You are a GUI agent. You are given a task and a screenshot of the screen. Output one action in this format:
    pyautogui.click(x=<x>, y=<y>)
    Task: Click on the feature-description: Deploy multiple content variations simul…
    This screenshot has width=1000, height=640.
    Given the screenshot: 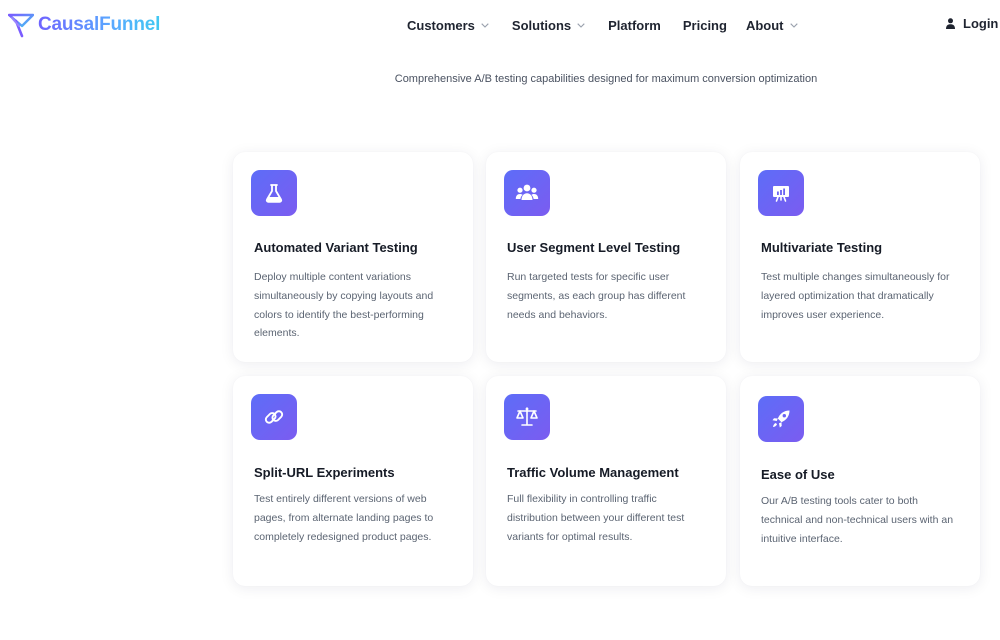 What is the action you would take?
    pyautogui.click(x=344, y=305)
    